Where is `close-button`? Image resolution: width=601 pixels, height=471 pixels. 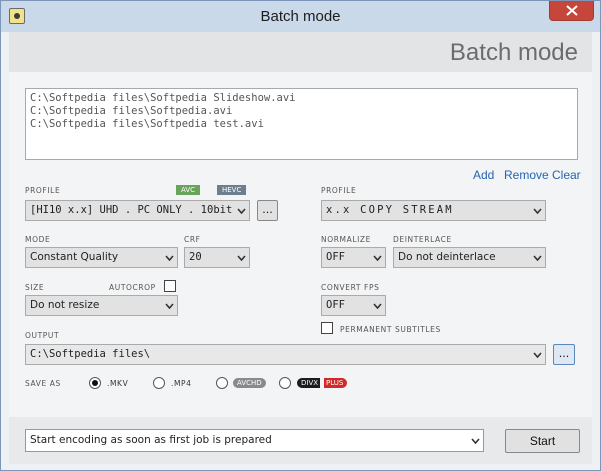 close-button is located at coordinates (571, 11).